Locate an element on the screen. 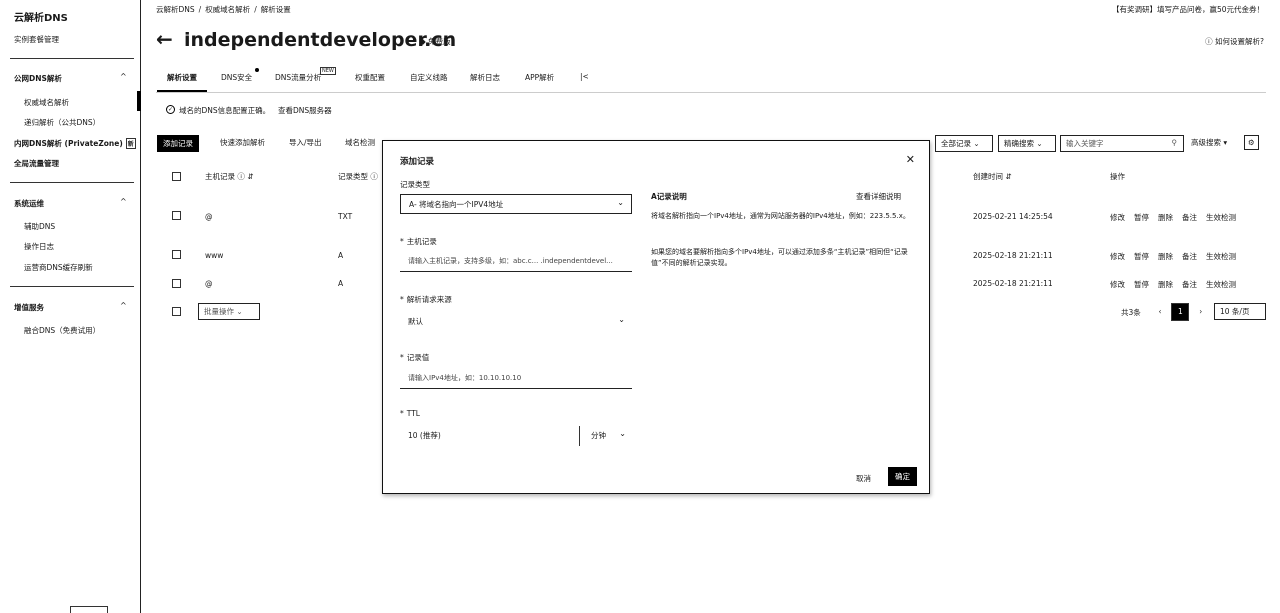 The image size is (1280, 613). cell-type: TXT is located at coordinates (345, 216).